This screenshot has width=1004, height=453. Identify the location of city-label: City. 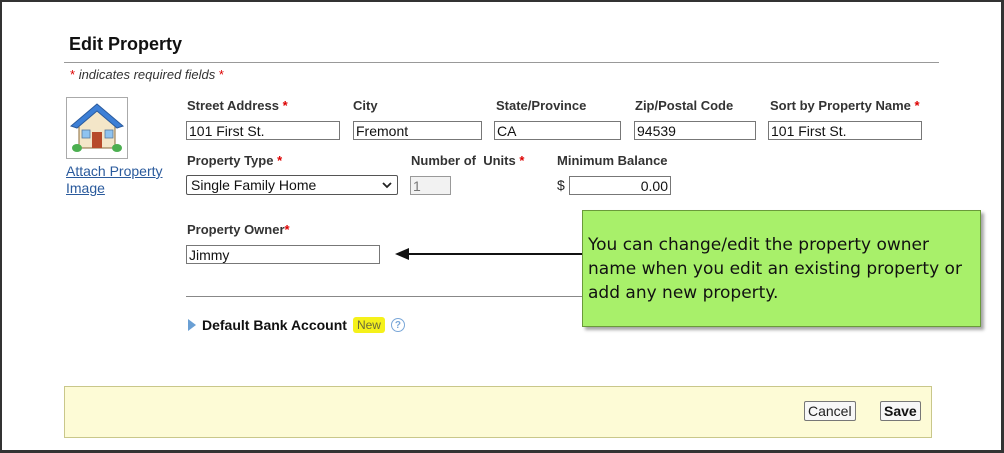
(365, 105).